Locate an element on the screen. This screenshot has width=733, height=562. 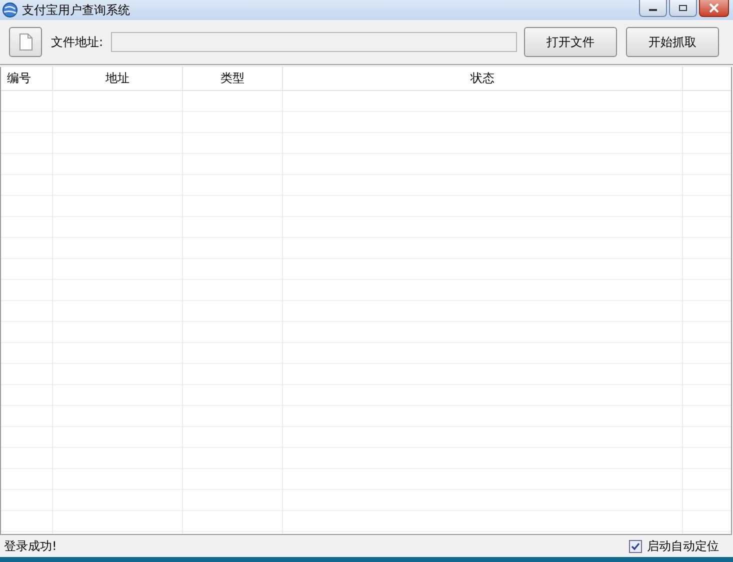
close-icon is located at coordinates (714, 8).